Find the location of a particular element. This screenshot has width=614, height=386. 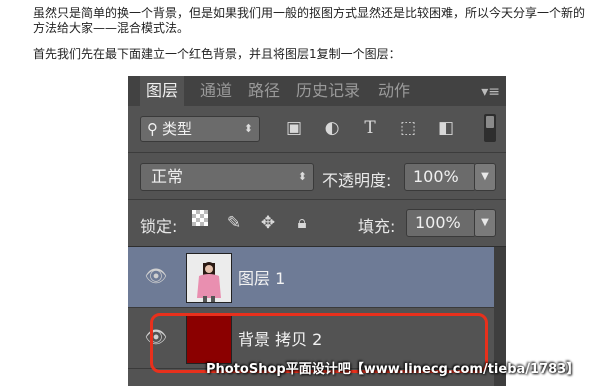

lock-all-padlock-icon: 🔒︎ is located at coordinates (302, 223).